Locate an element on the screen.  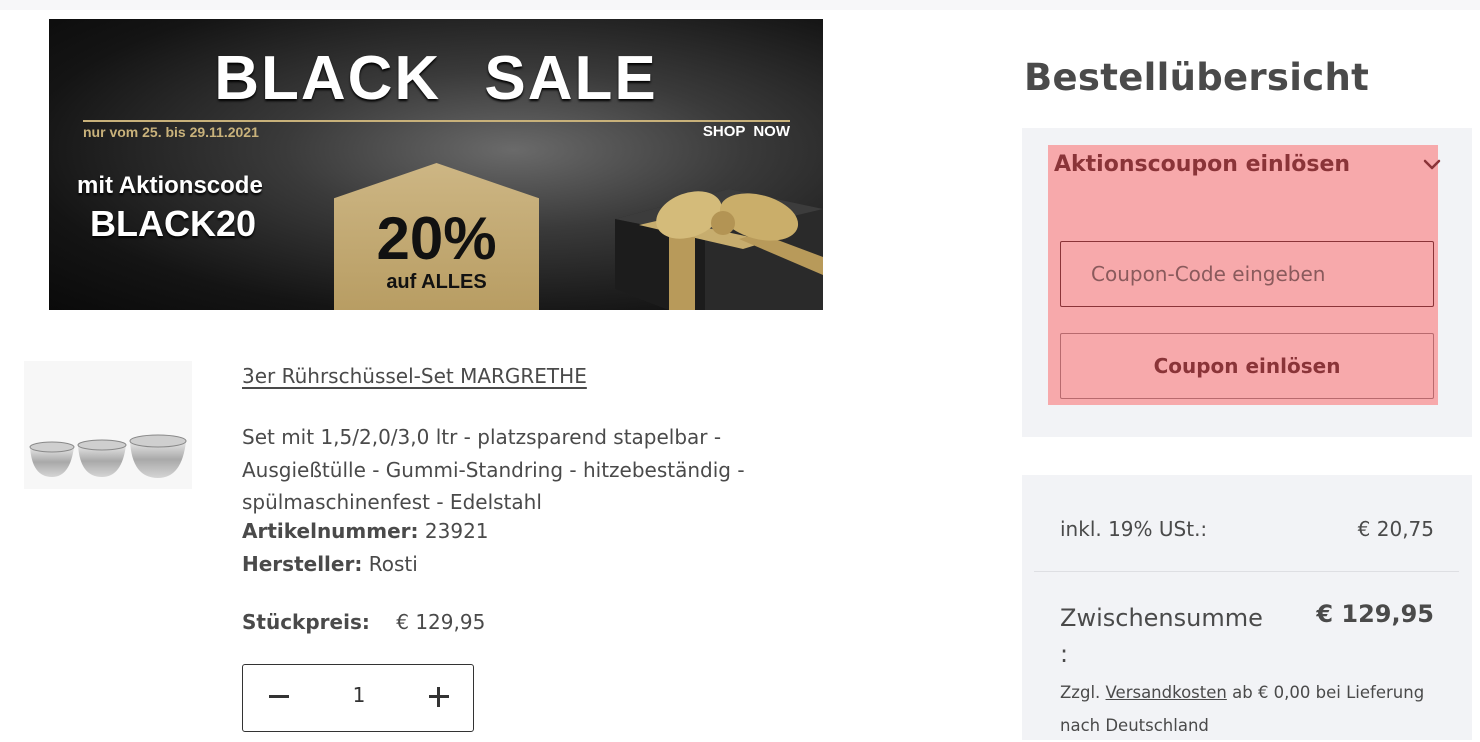
unit-price-row: Stückpreis: € 129,95 is located at coordinates (363, 622).